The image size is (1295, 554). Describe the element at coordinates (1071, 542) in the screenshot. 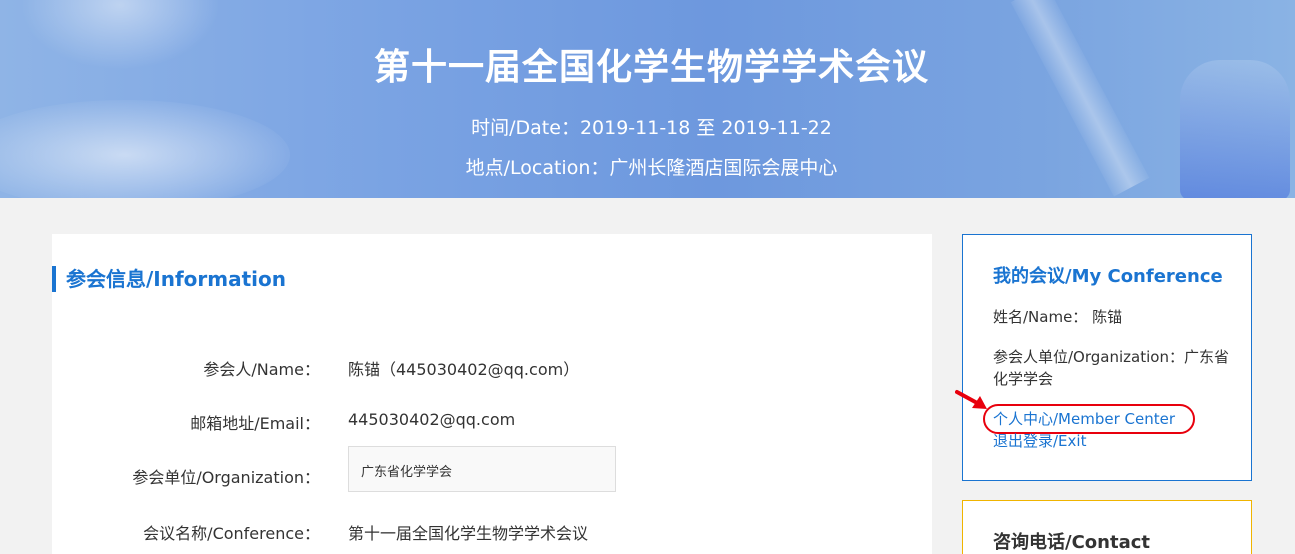

I see `contact-title: 咨询电话/Contact` at that location.